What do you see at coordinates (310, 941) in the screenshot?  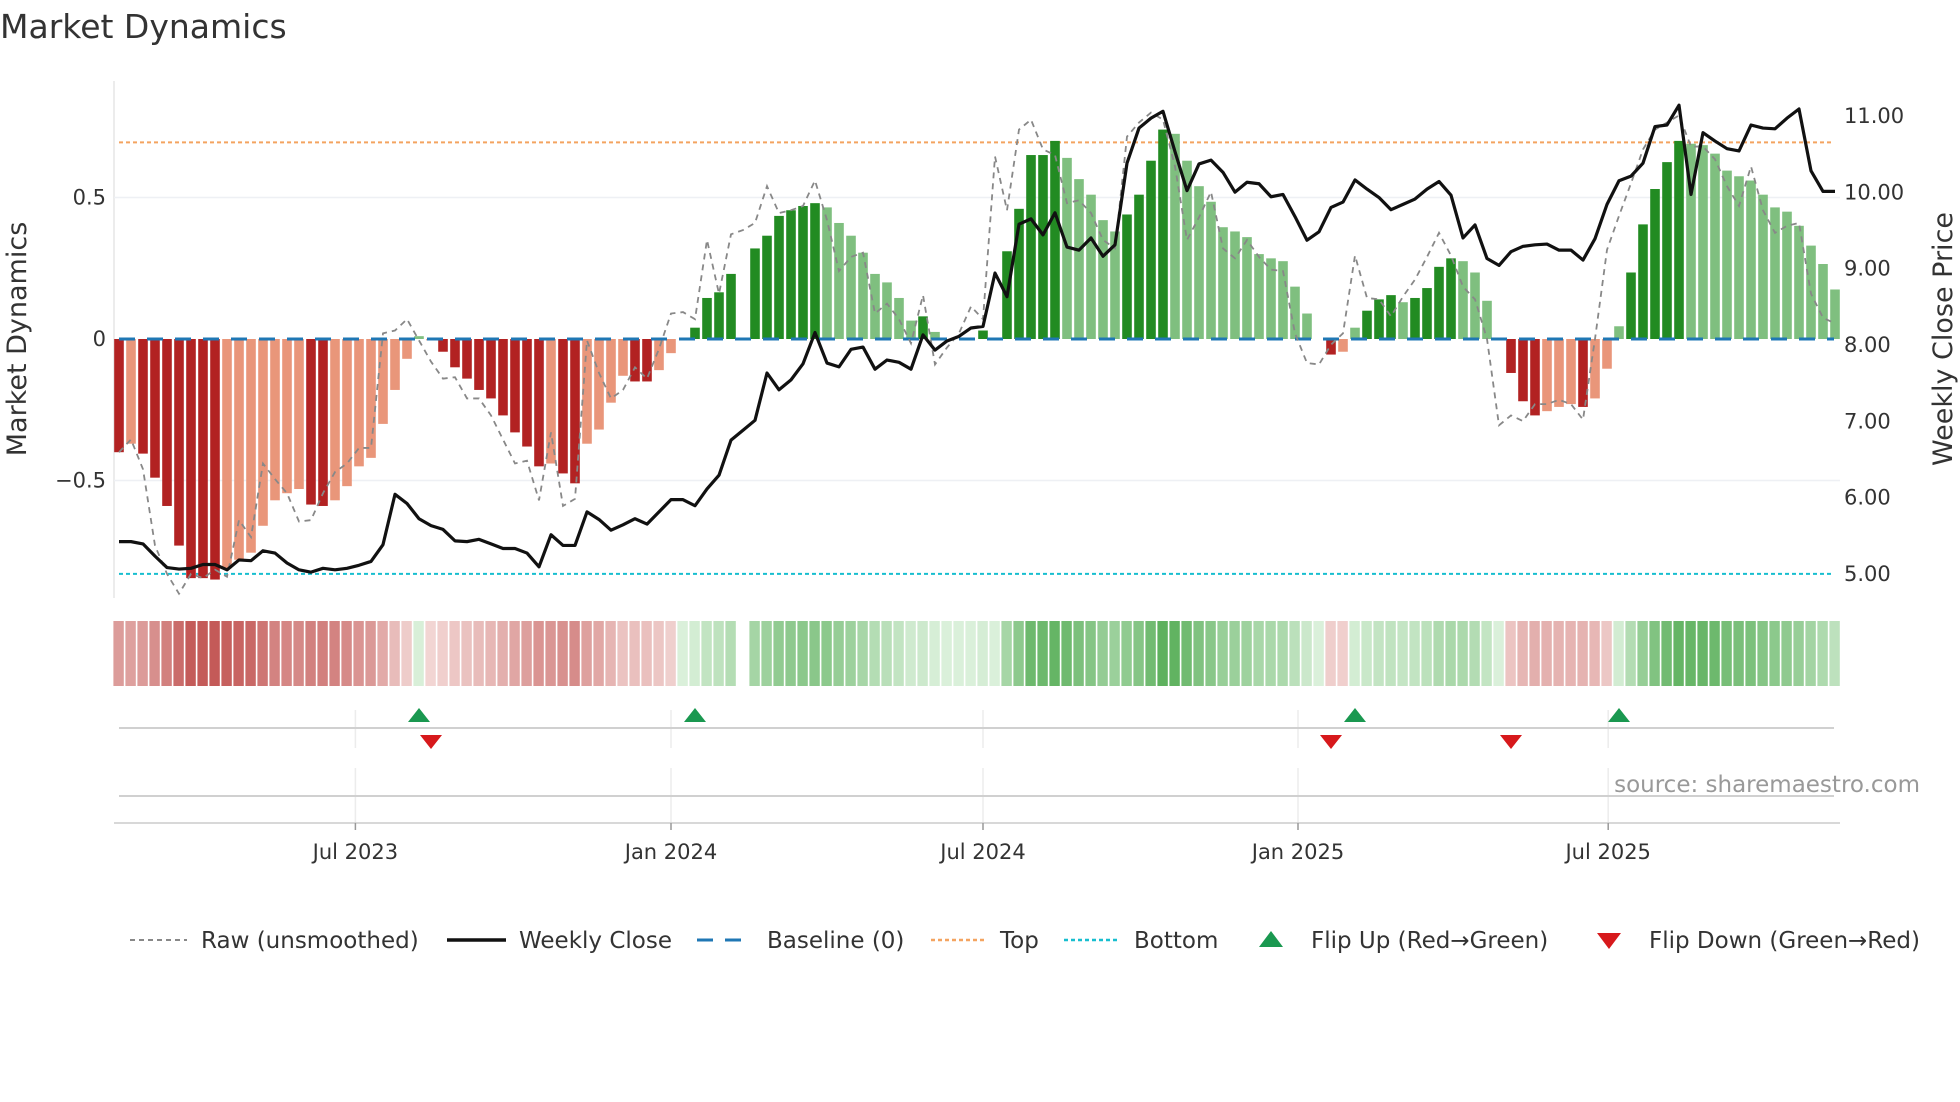 I see `legend-label: Raw (unsmoothed)` at bounding box center [310, 941].